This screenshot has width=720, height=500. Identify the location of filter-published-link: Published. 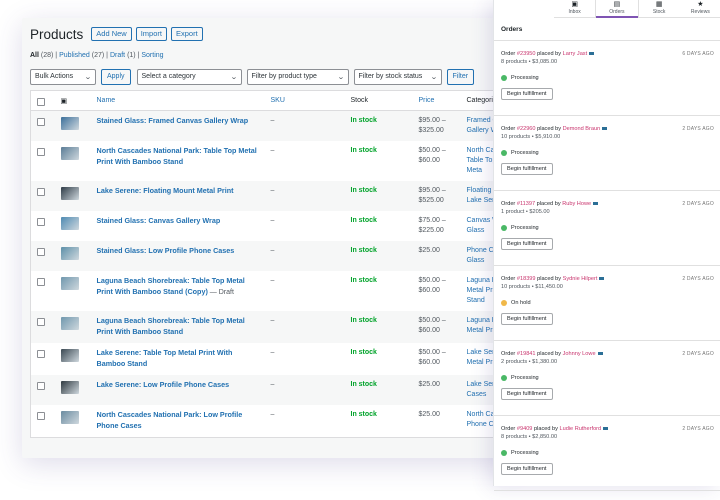
(74, 55).